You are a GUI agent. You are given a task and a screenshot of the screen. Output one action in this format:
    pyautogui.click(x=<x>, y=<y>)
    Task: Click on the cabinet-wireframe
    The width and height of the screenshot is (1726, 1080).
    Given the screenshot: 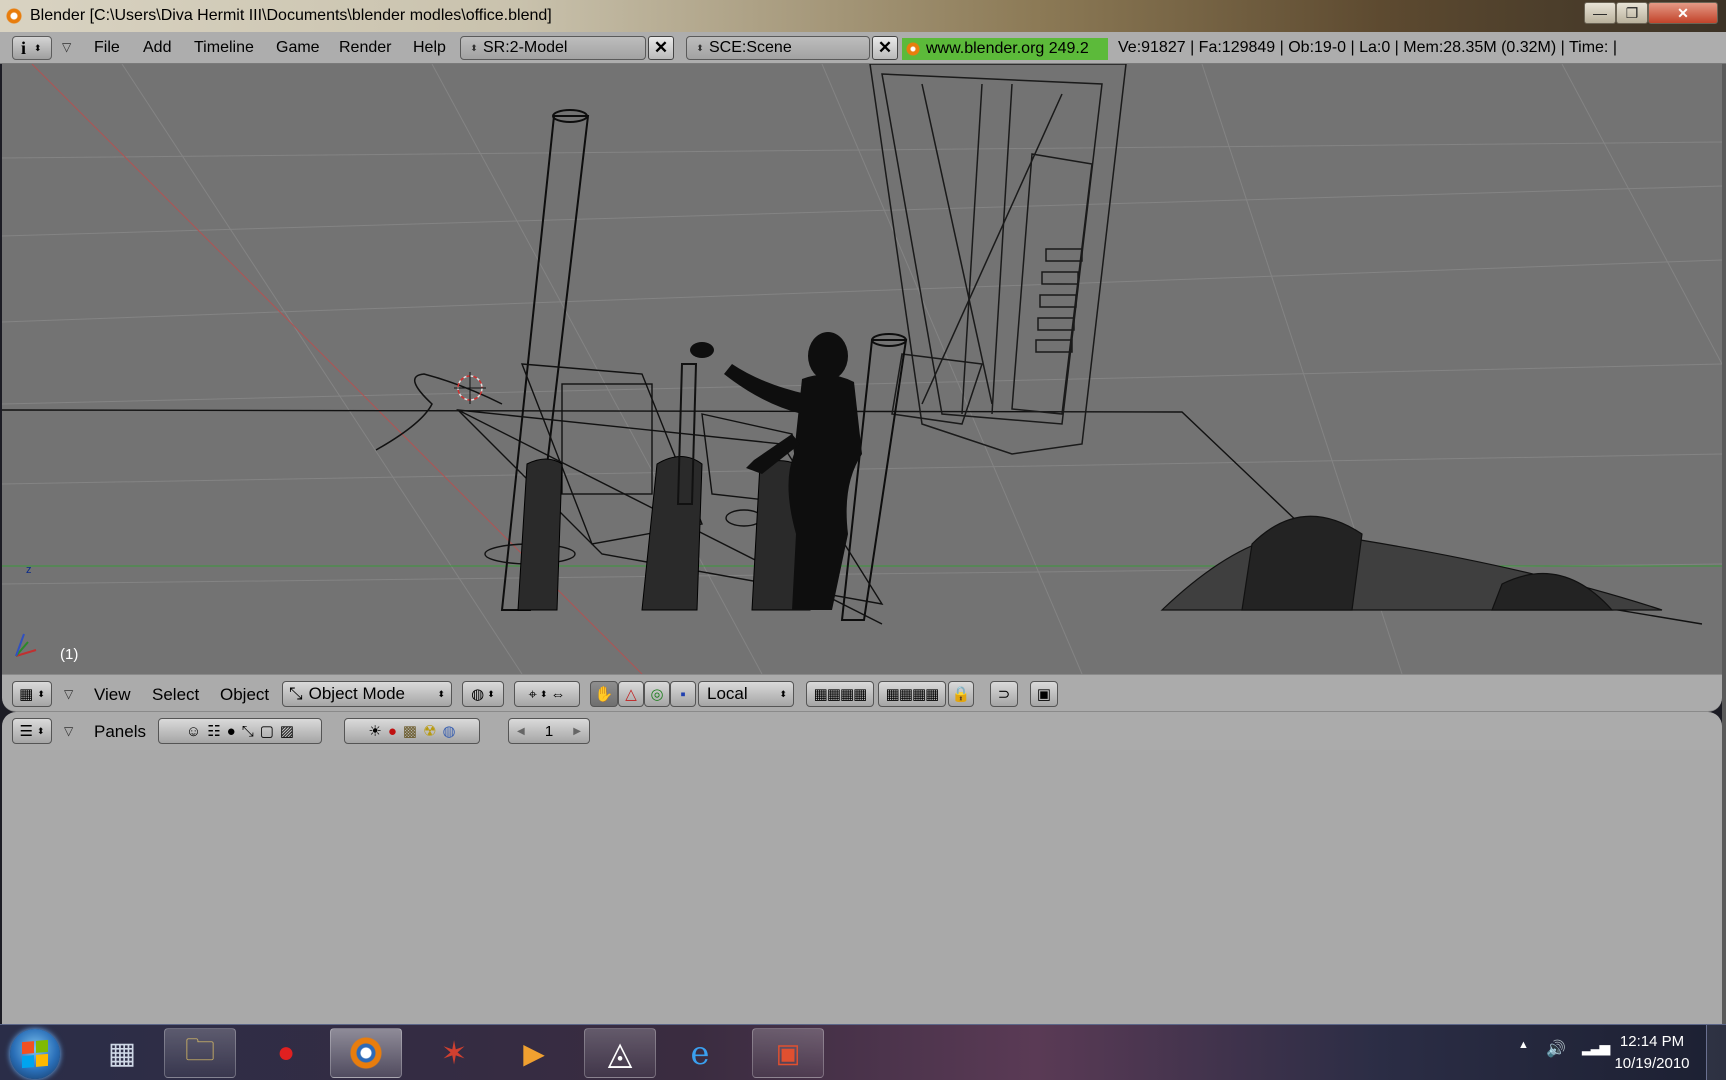 What is the action you would take?
    pyautogui.click(x=998, y=259)
    